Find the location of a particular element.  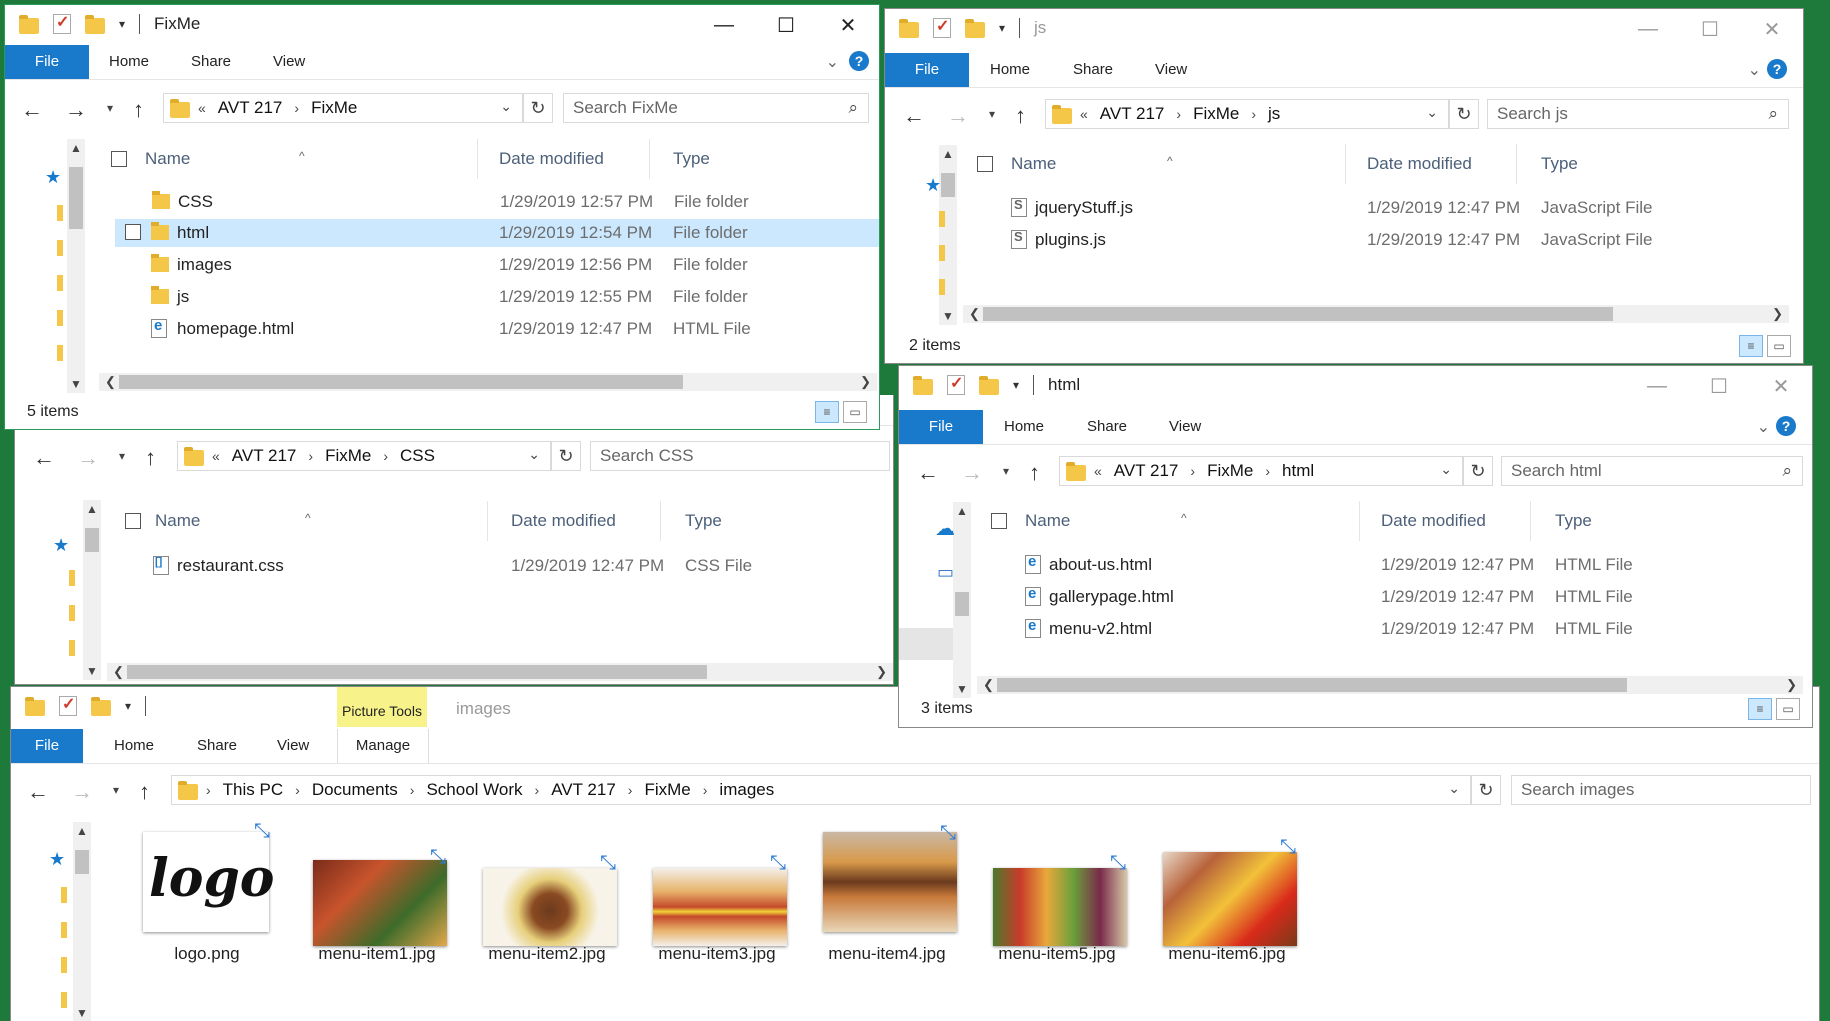

breadcrumb-item: js is located at coordinates (1274, 114).